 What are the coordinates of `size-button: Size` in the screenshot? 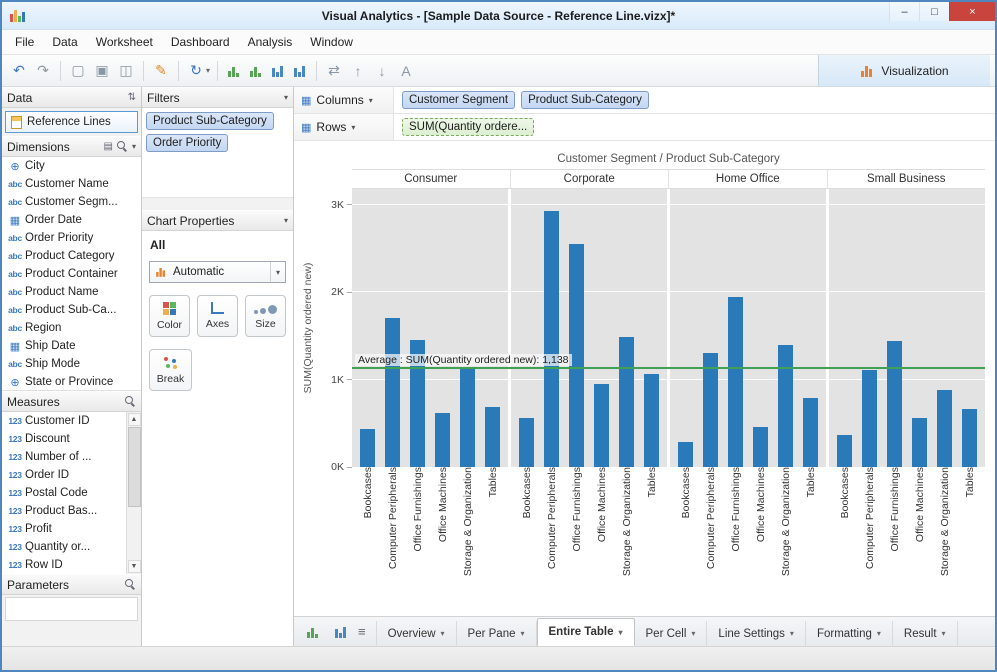 It's located at (265, 316).